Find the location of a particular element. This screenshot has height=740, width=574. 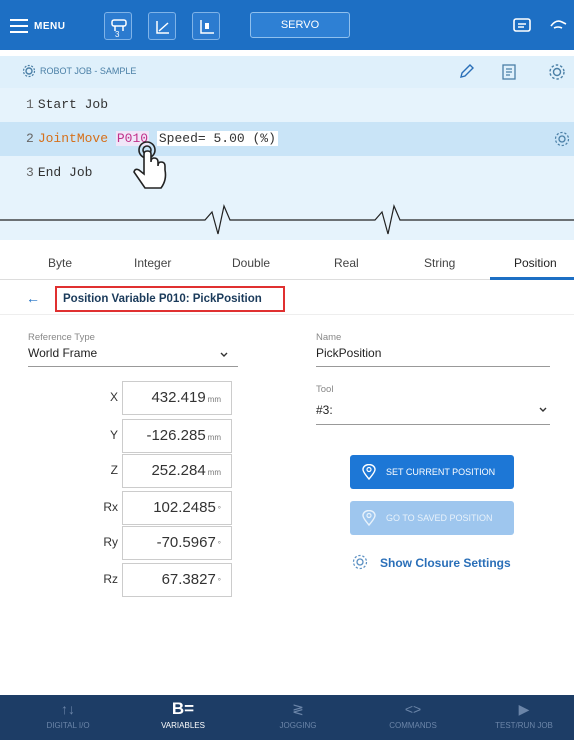

coord-field-y: -126.285 mm is located at coordinates (177, 436).